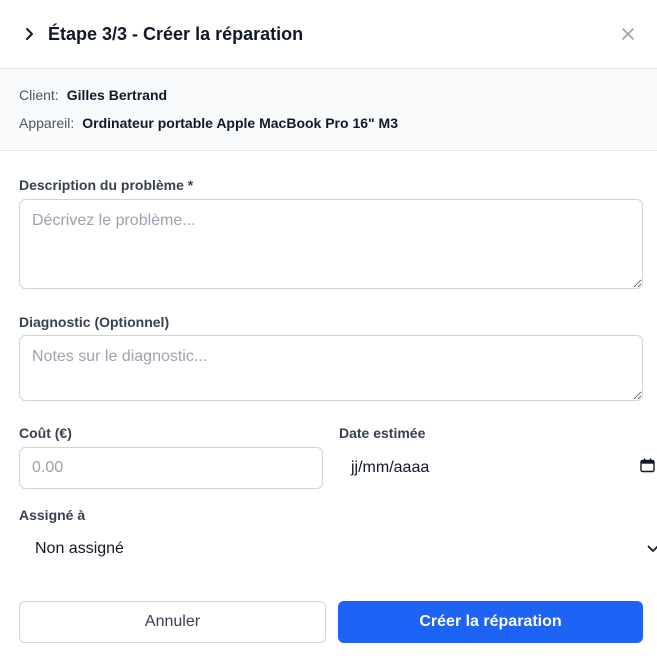 Image resolution: width=657 pixels, height=658 pixels. Describe the element at coordinates (338, 549) in the screenshot. I see `assigned-select: Non assigné` at that location.